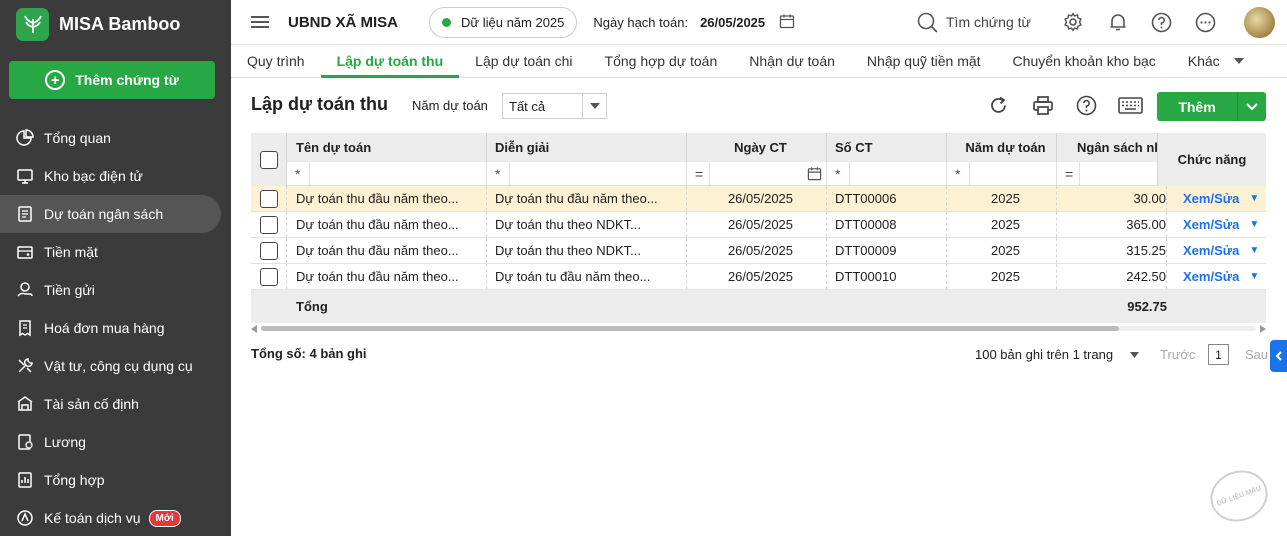 Image resolution: width=1287 pixels, height=536 pixels. Describe the element at coordinates (115, 442) in the screenshot. I see `sidebar-item-salary: Lương` at that location.